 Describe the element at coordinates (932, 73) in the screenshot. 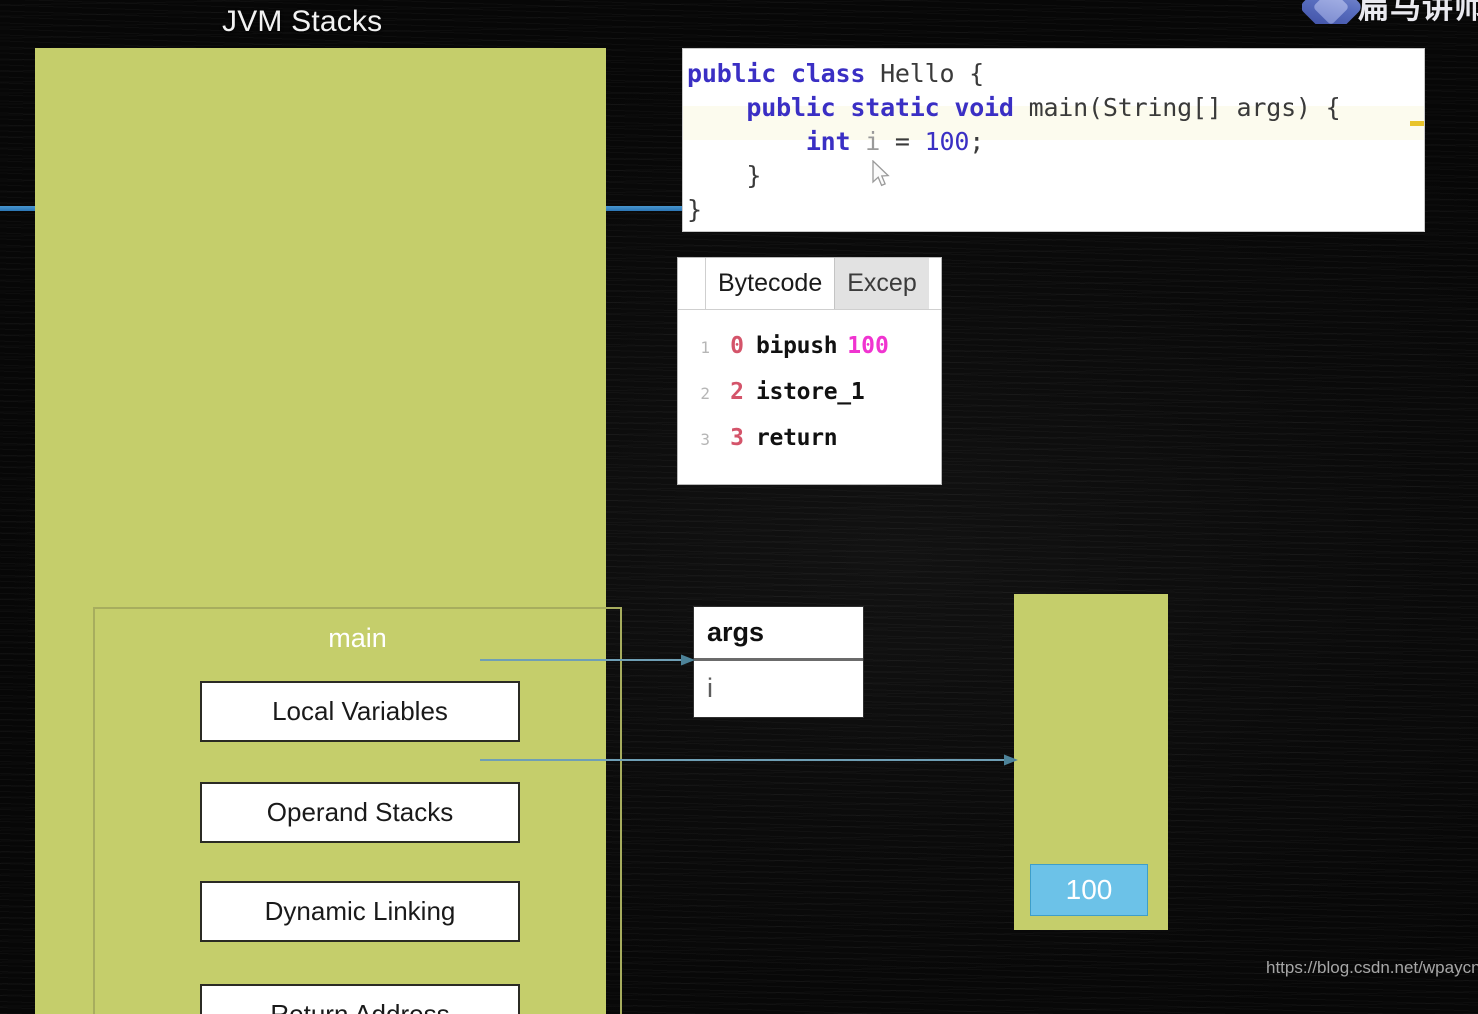

I see `code-token: Hello {` at that location.